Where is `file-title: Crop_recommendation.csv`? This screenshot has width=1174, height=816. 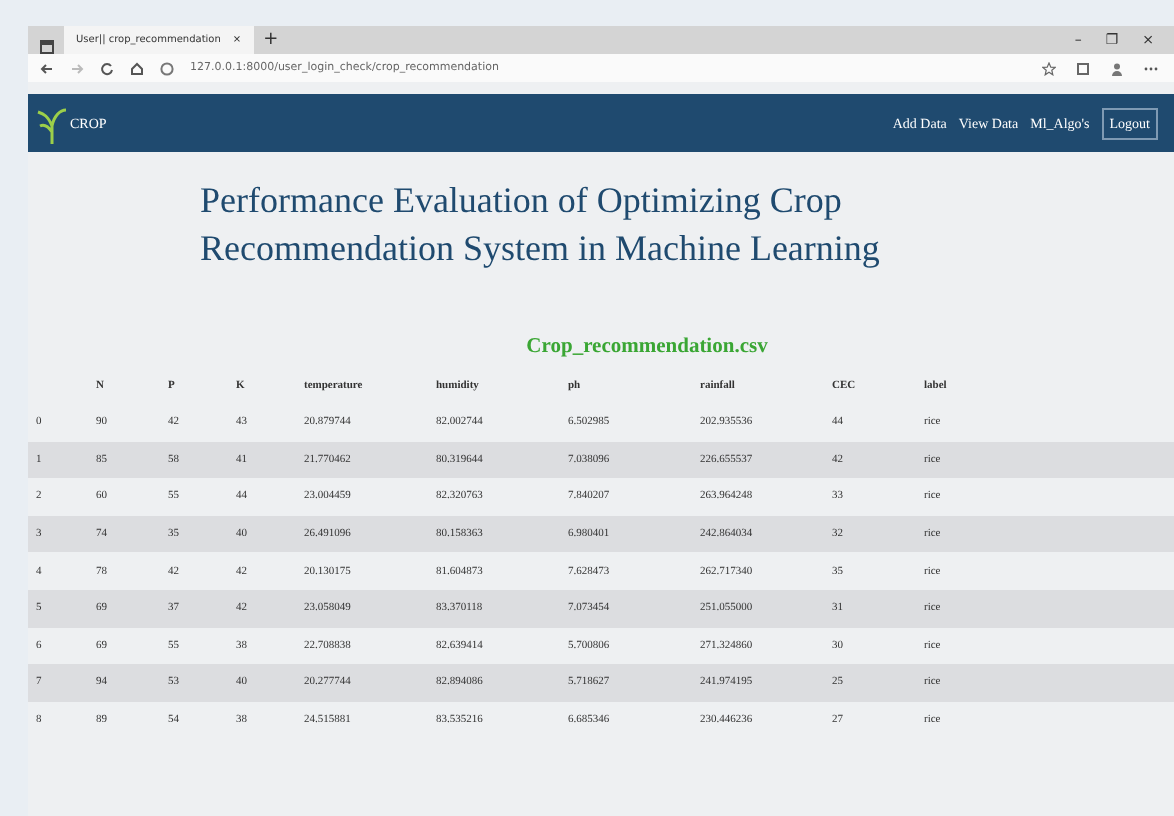
file-title: Crop_recommendation.csv is located at coordinates (647, 347).